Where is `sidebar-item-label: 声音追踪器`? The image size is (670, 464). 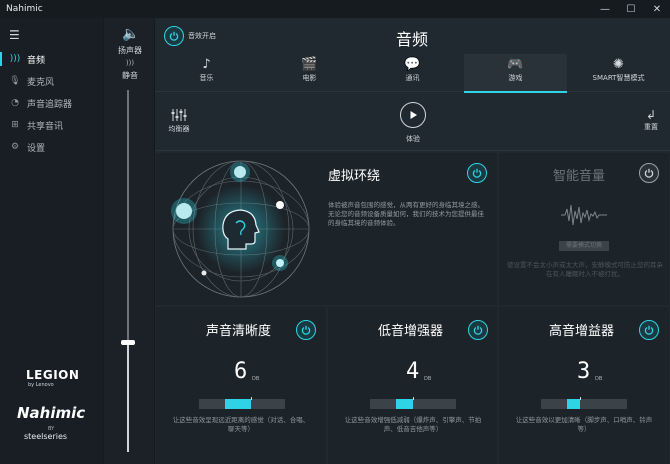
sidebar-item-label: 声音追踪器 is located at coordinates (50, 104).